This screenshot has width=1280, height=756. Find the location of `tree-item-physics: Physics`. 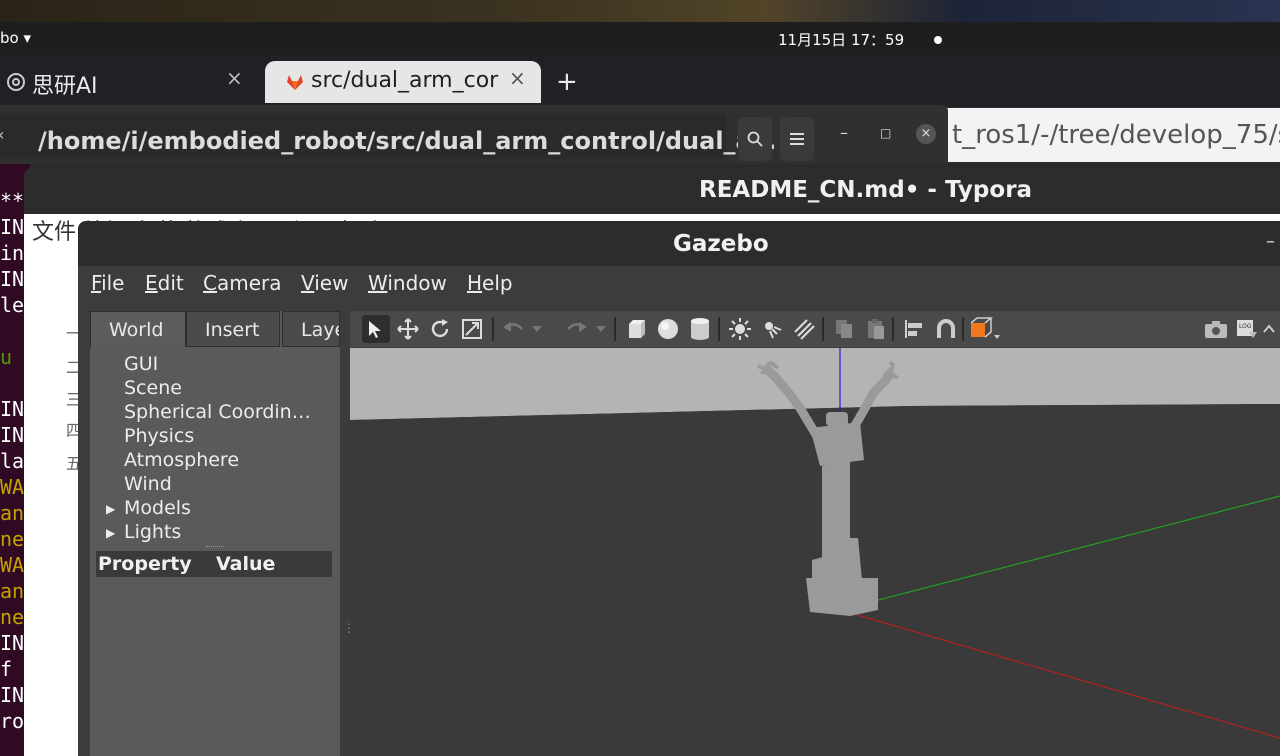

tree-item-physics: Physics is located at coordinates (159, 436).